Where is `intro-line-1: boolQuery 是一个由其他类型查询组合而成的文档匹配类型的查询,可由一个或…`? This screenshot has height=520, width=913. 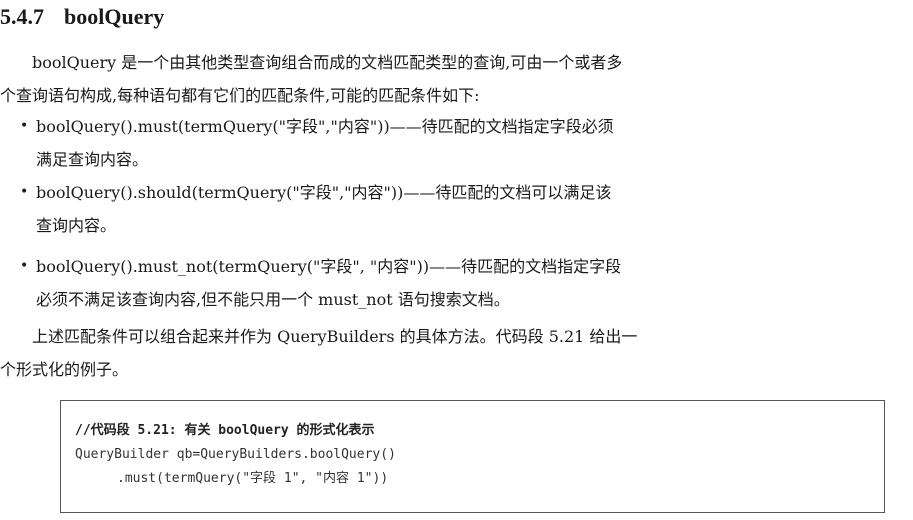 intro-line-1: boolQuery 是一个由其他类型查询组合而成的文档匹配类型的查询,可由一个或… is located at coordinates (446, 62).